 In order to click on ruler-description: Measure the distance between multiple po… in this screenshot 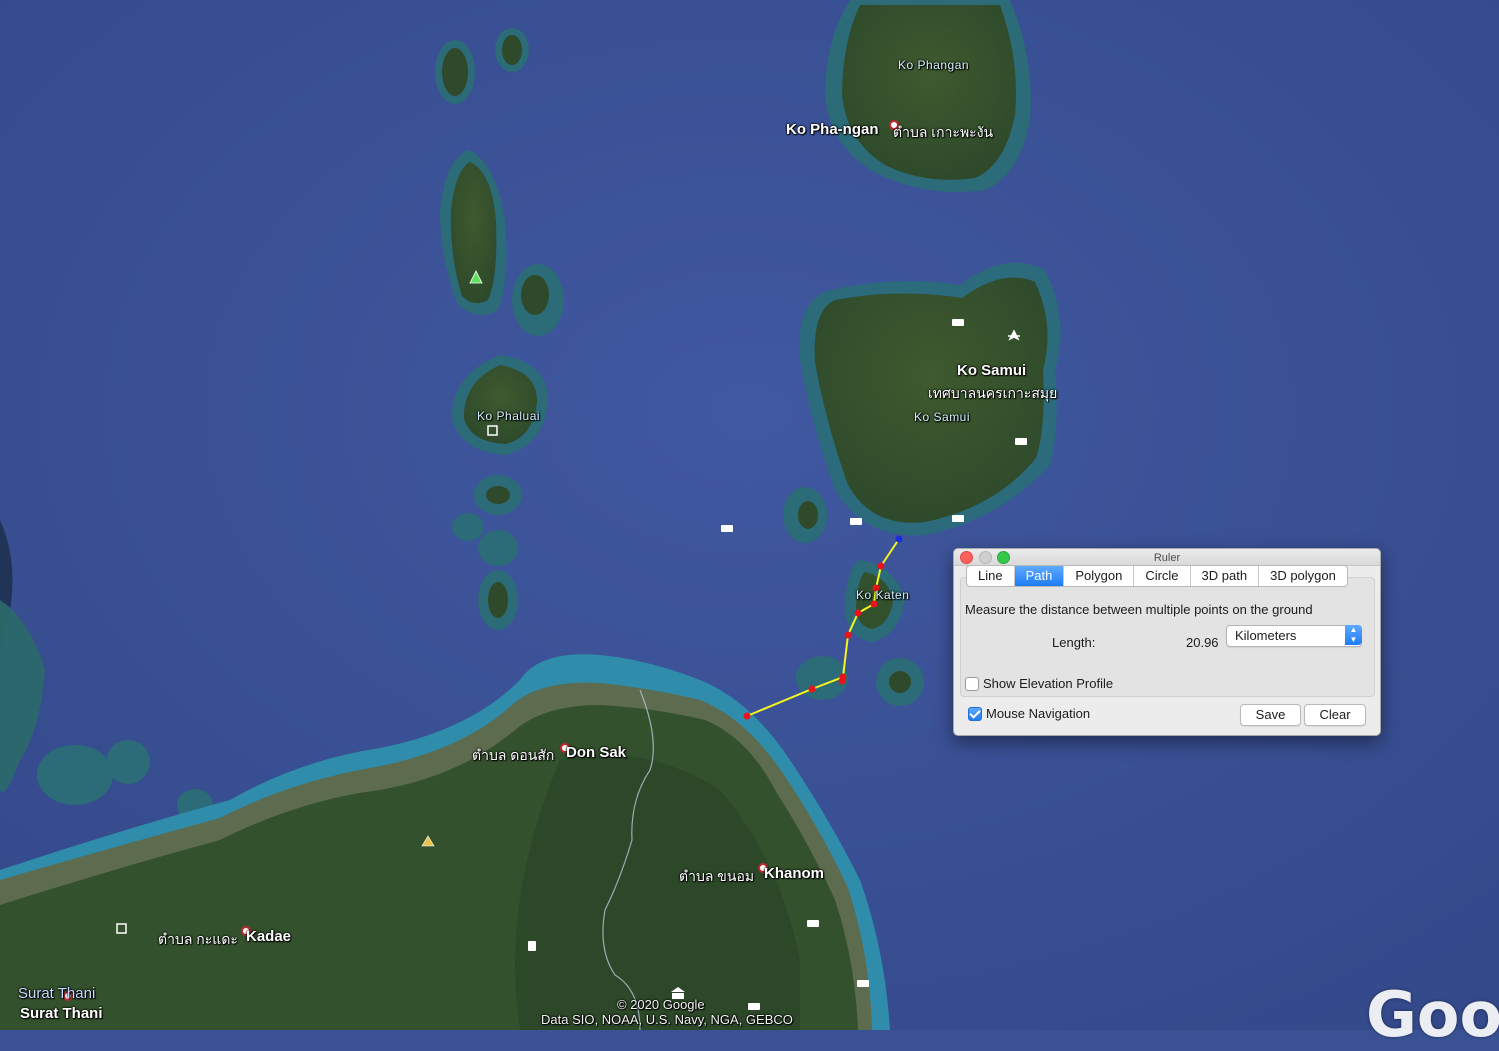, I will do `click(1139, 609)`.